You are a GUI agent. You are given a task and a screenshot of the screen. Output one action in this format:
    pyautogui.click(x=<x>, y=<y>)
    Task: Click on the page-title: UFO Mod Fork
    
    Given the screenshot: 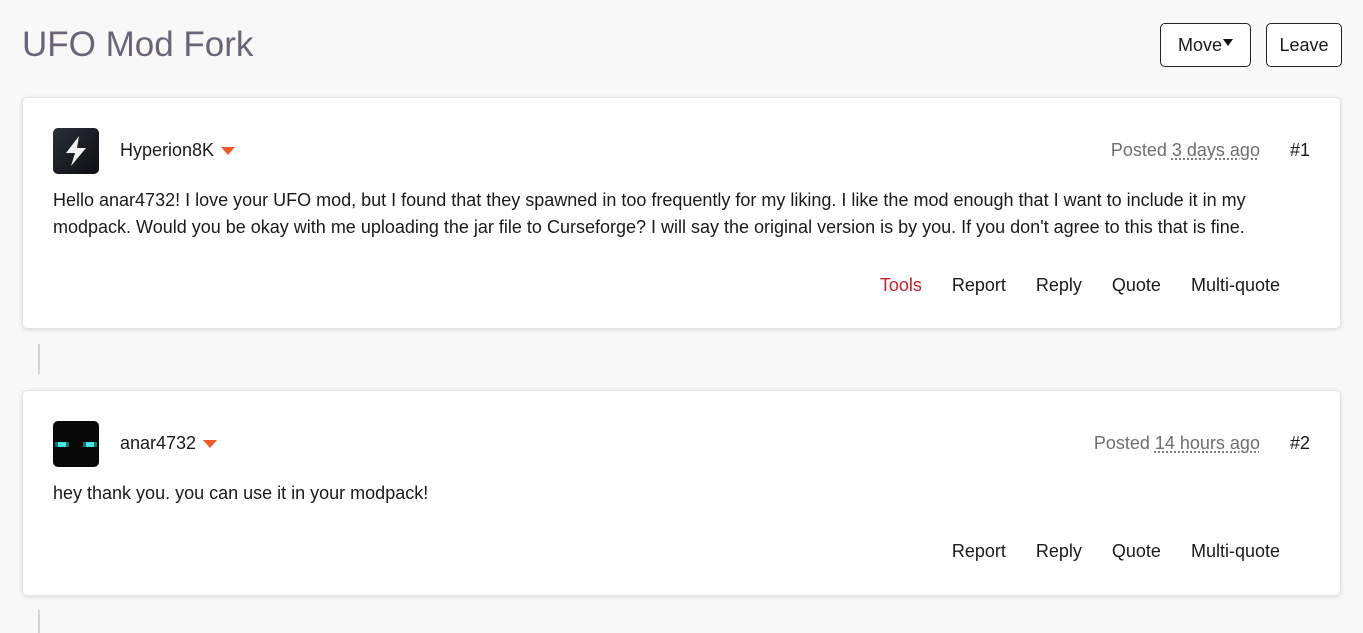 What is the action you would take?
    pyautogui.click(x=138, y=44)
    